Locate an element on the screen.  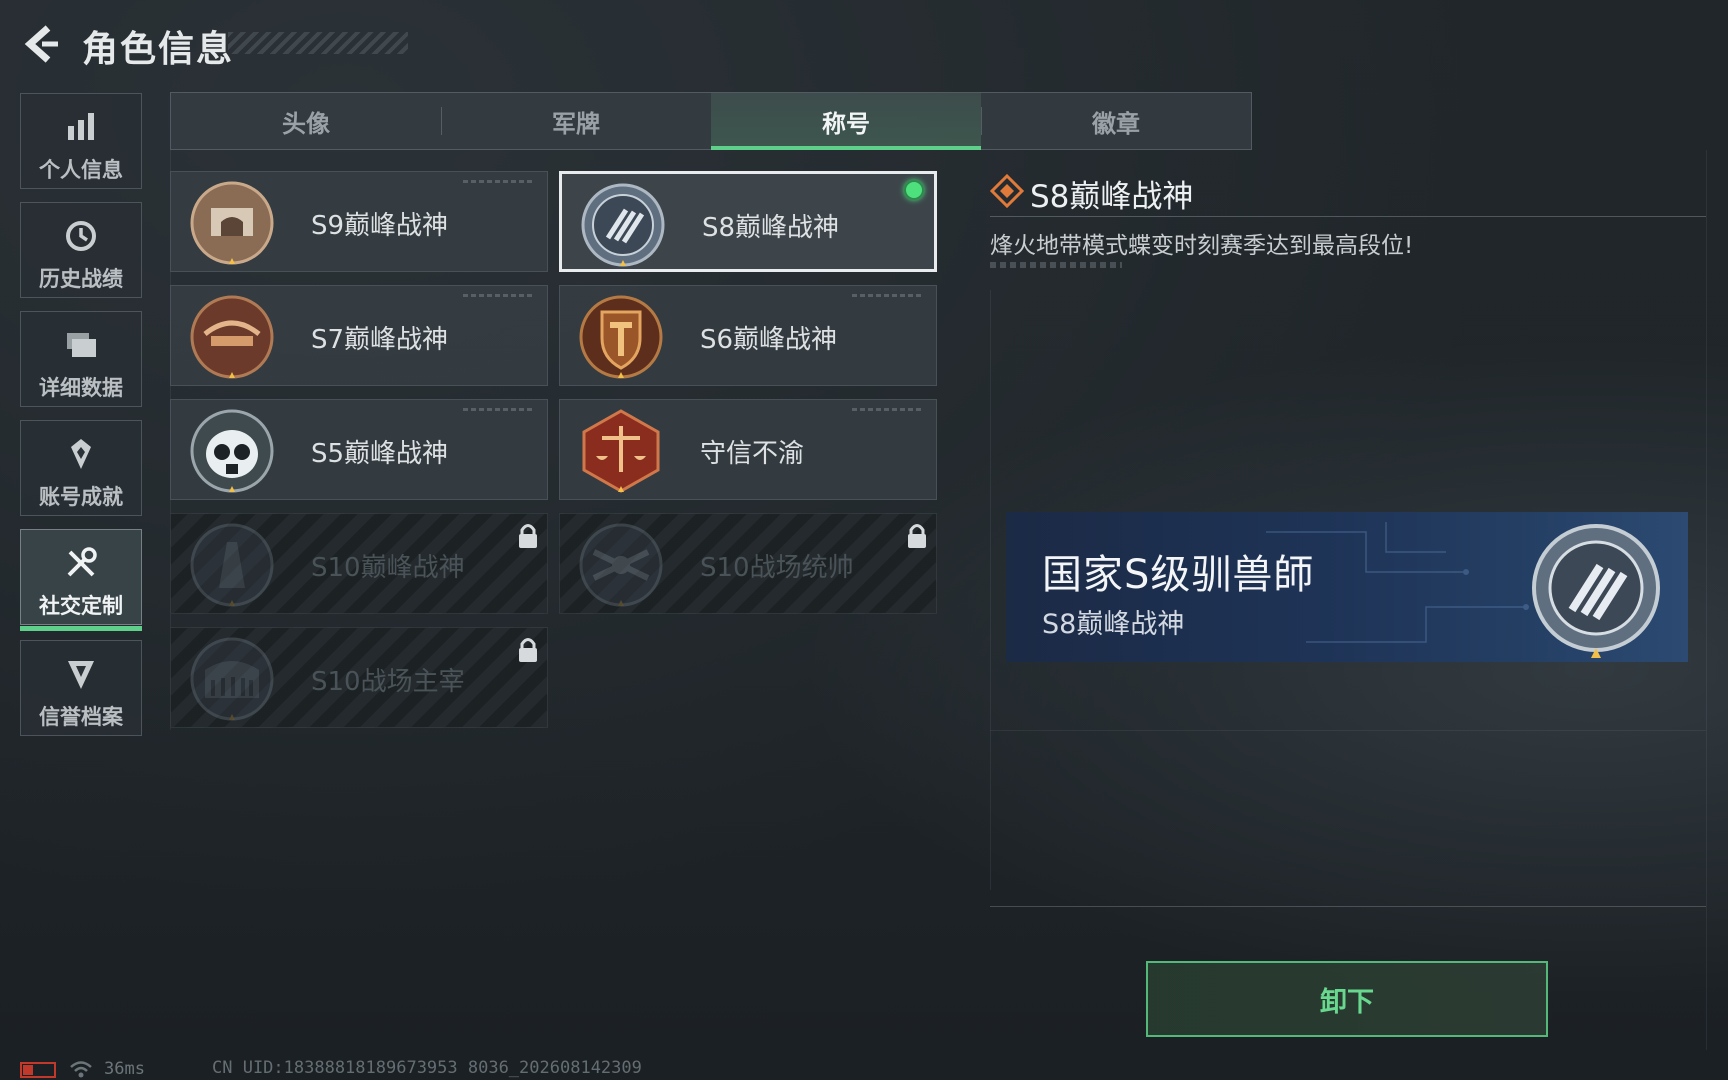
tab-badge: 徽章 is located at coordinates (1116, 121).